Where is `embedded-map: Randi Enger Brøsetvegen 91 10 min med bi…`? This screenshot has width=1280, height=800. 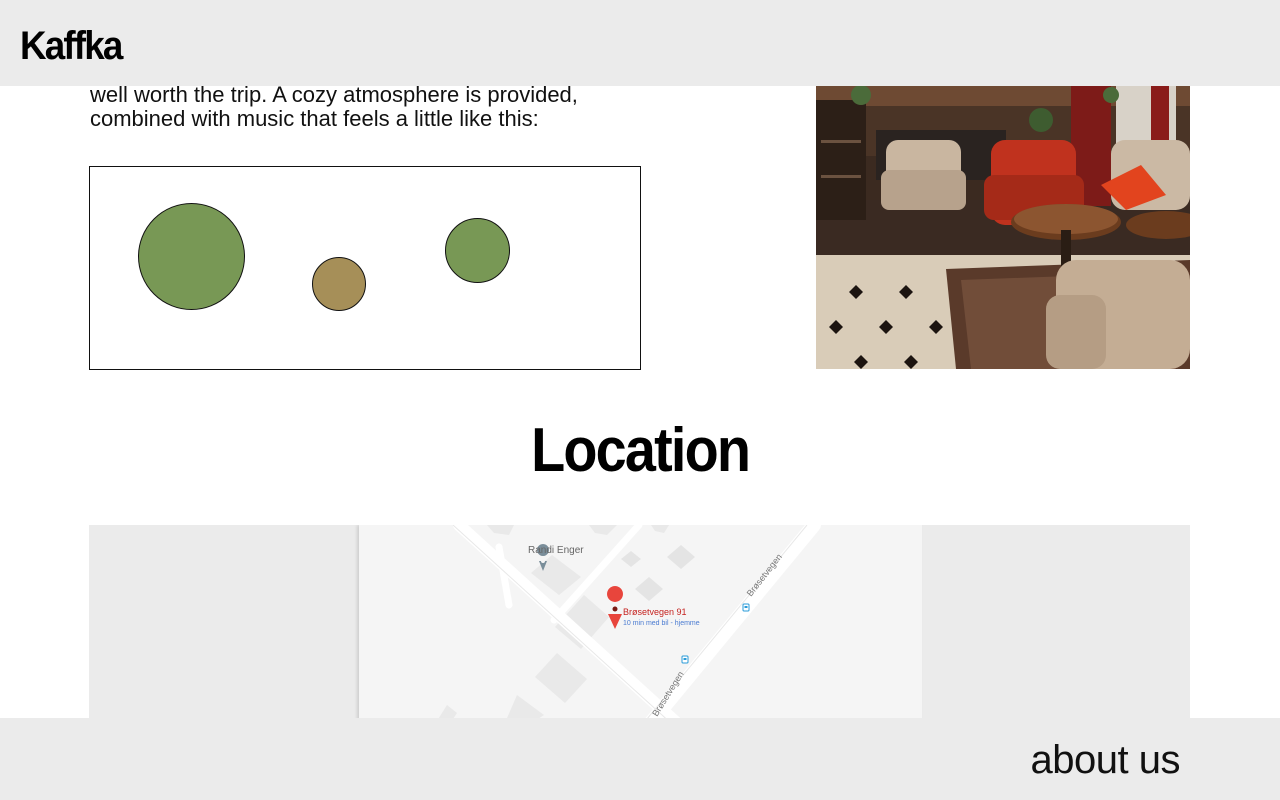 embedded-map: Randi Enger Brøsetvegen 91 10 min med bi… is located at coordinates (640, 625).